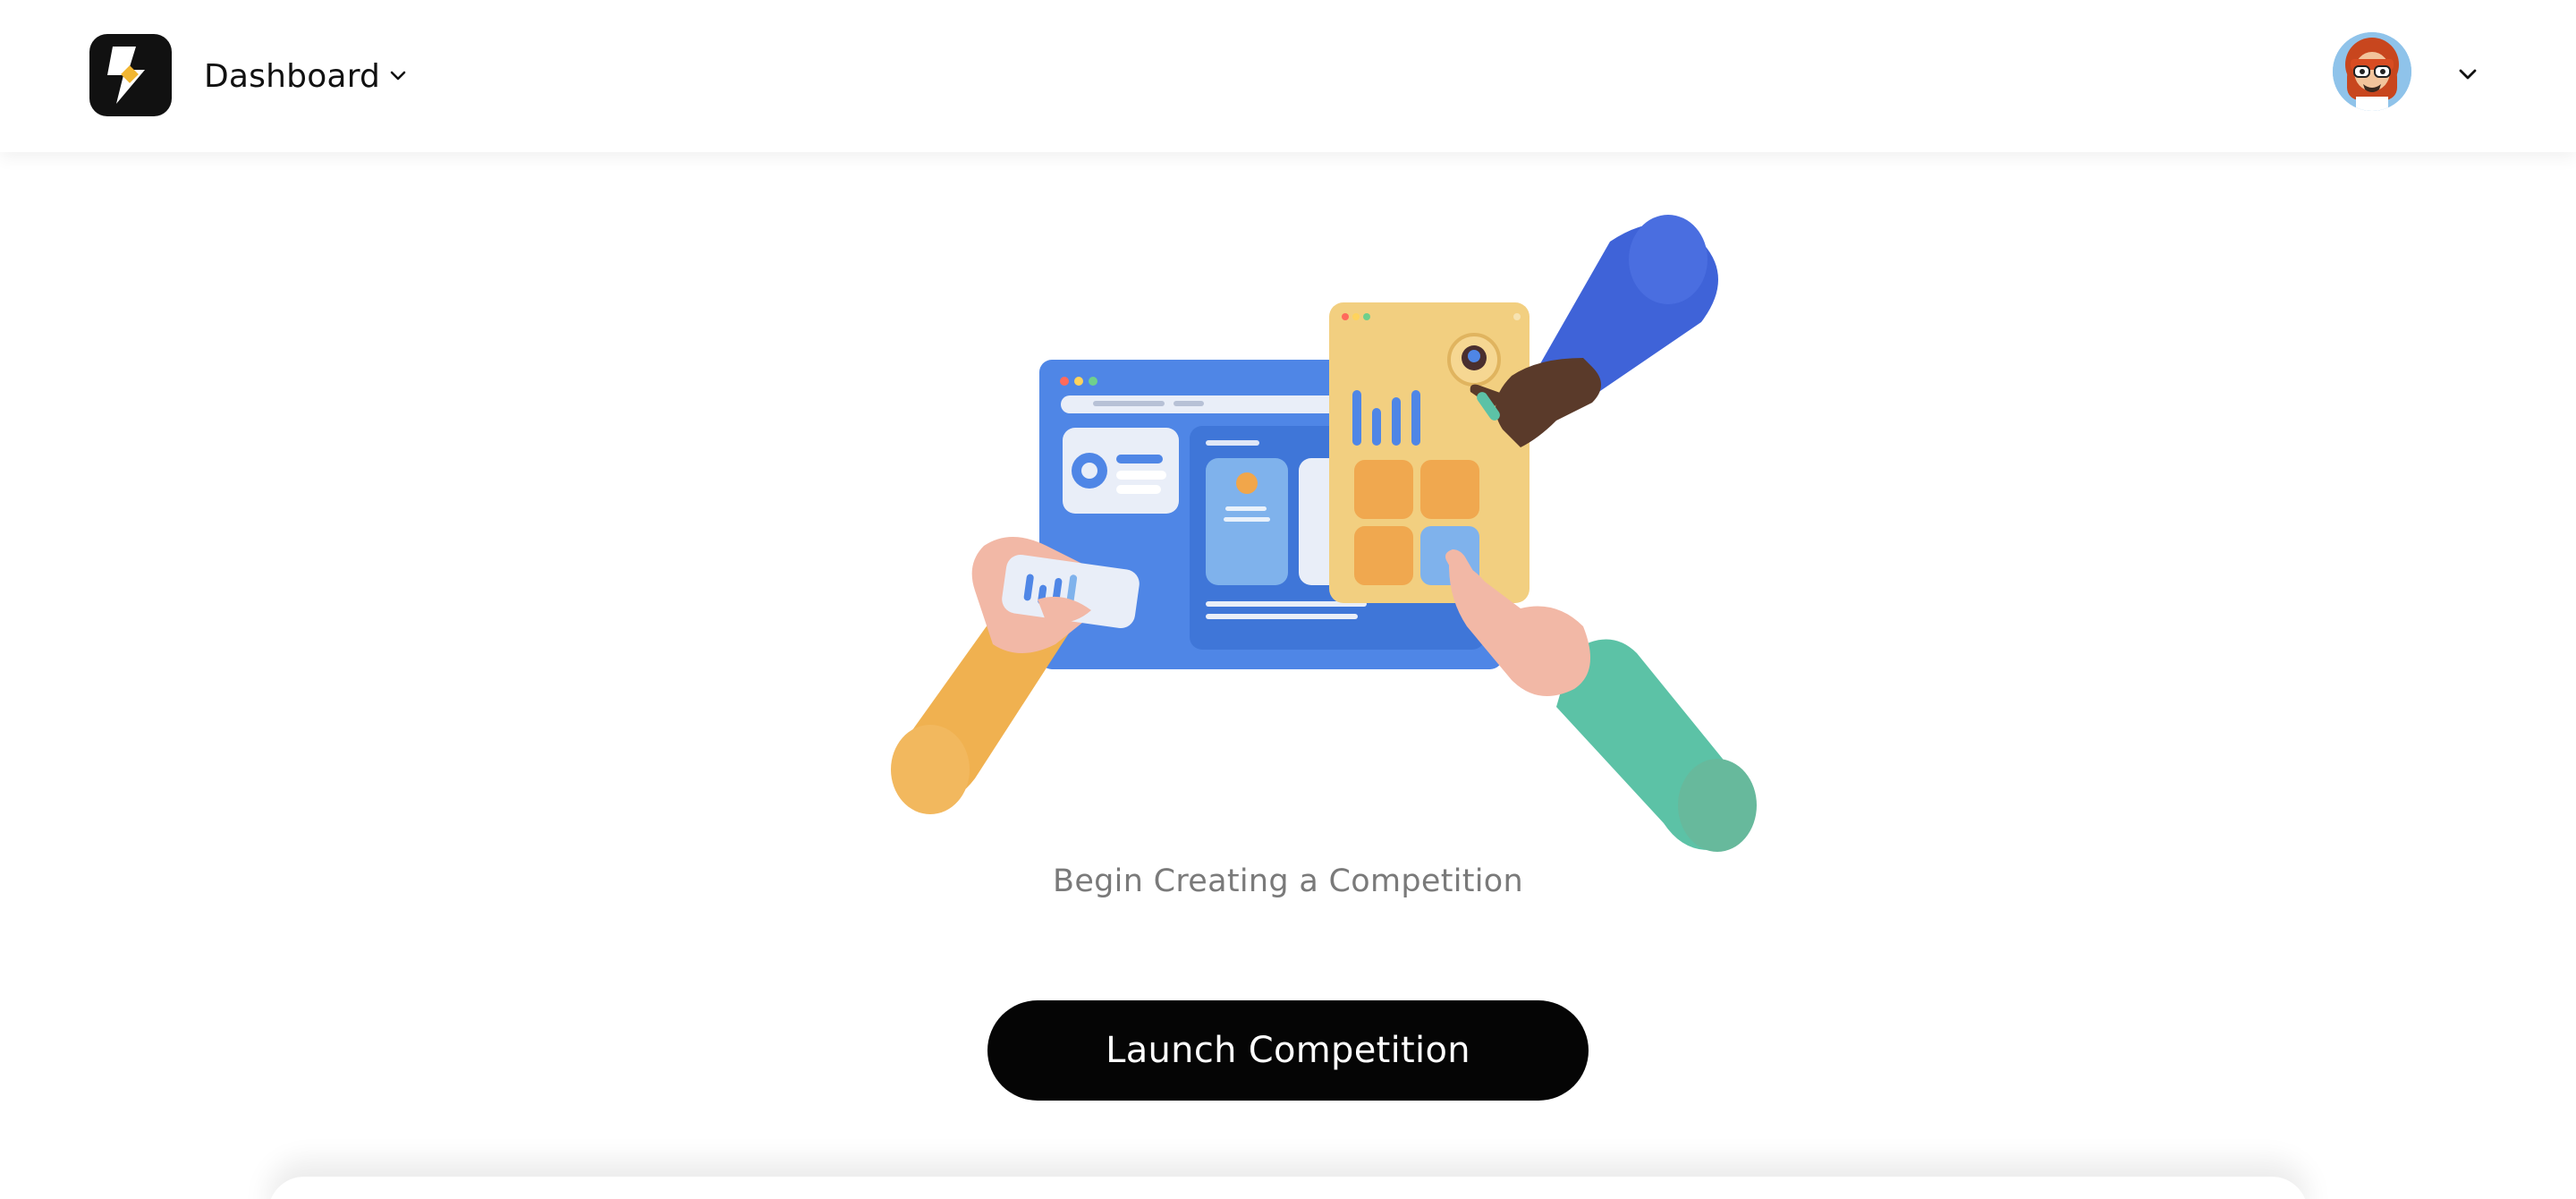 Image resolution: width=2576 pixels, height=1199 pixels. I want to click on bottom-panel, so click(1288, 1188).